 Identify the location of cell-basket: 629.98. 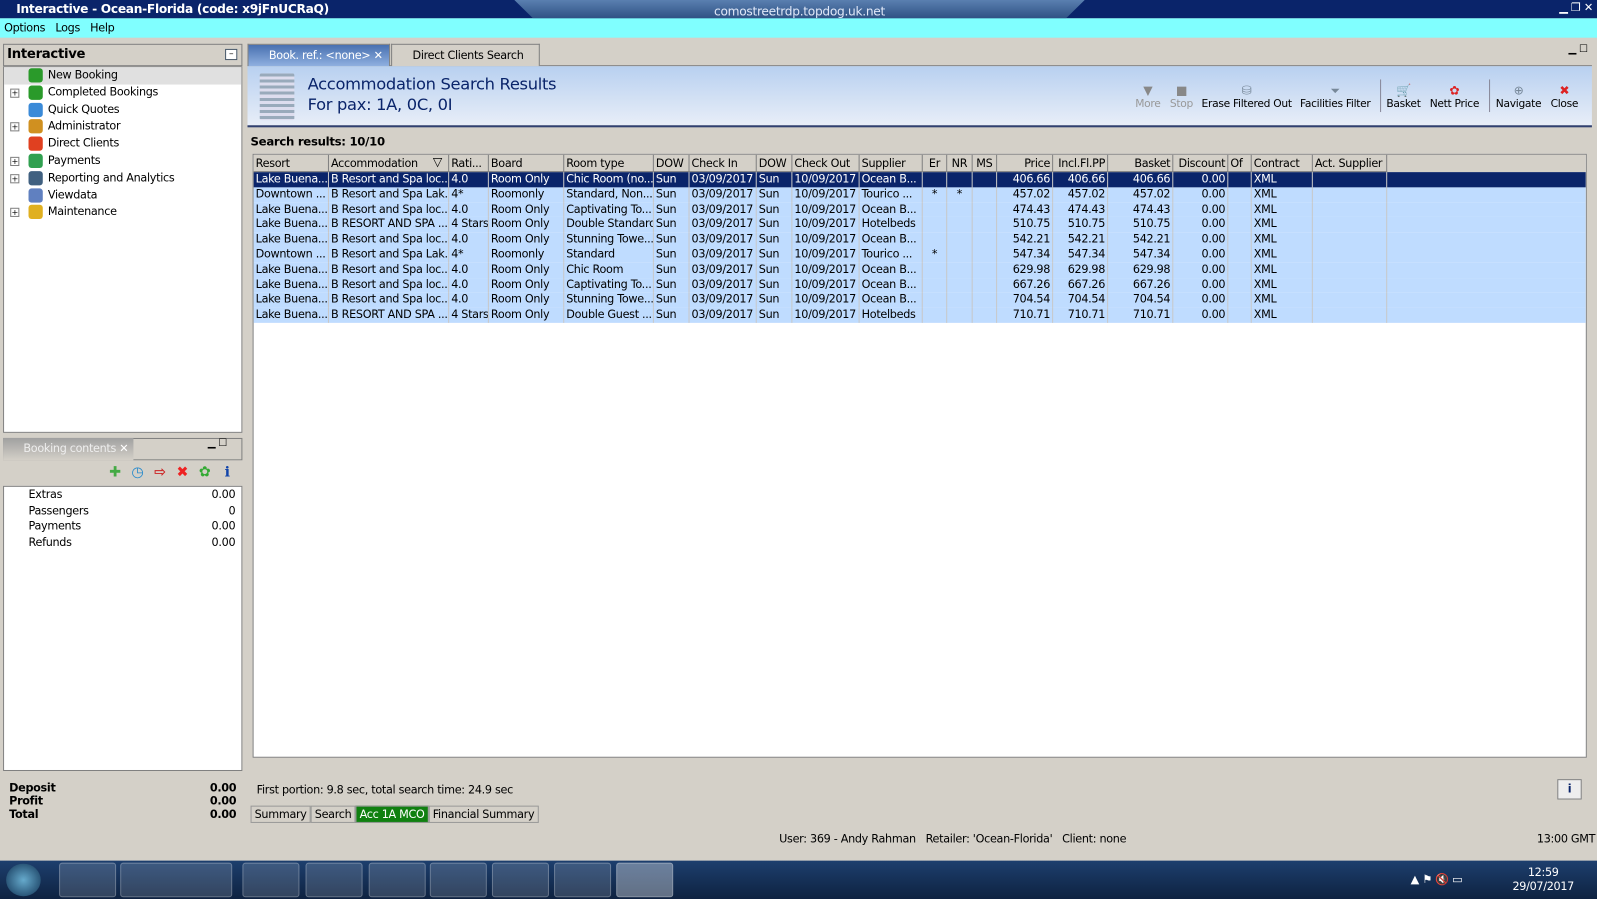
(1141, 270).